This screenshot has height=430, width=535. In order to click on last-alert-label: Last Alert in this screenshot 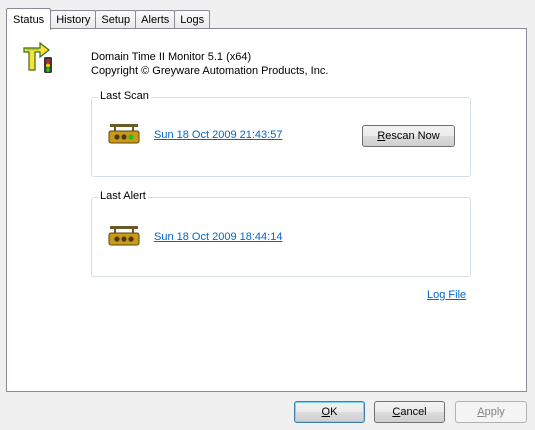, I will do `click(123, 196)`.